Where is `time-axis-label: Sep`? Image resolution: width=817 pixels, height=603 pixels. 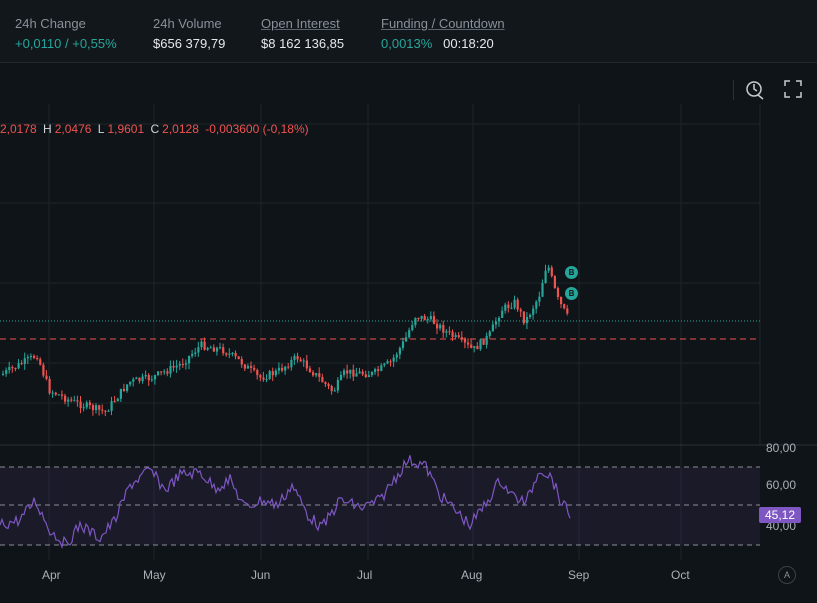 time-axis-label: Sep is located at coordinates (579, 575).